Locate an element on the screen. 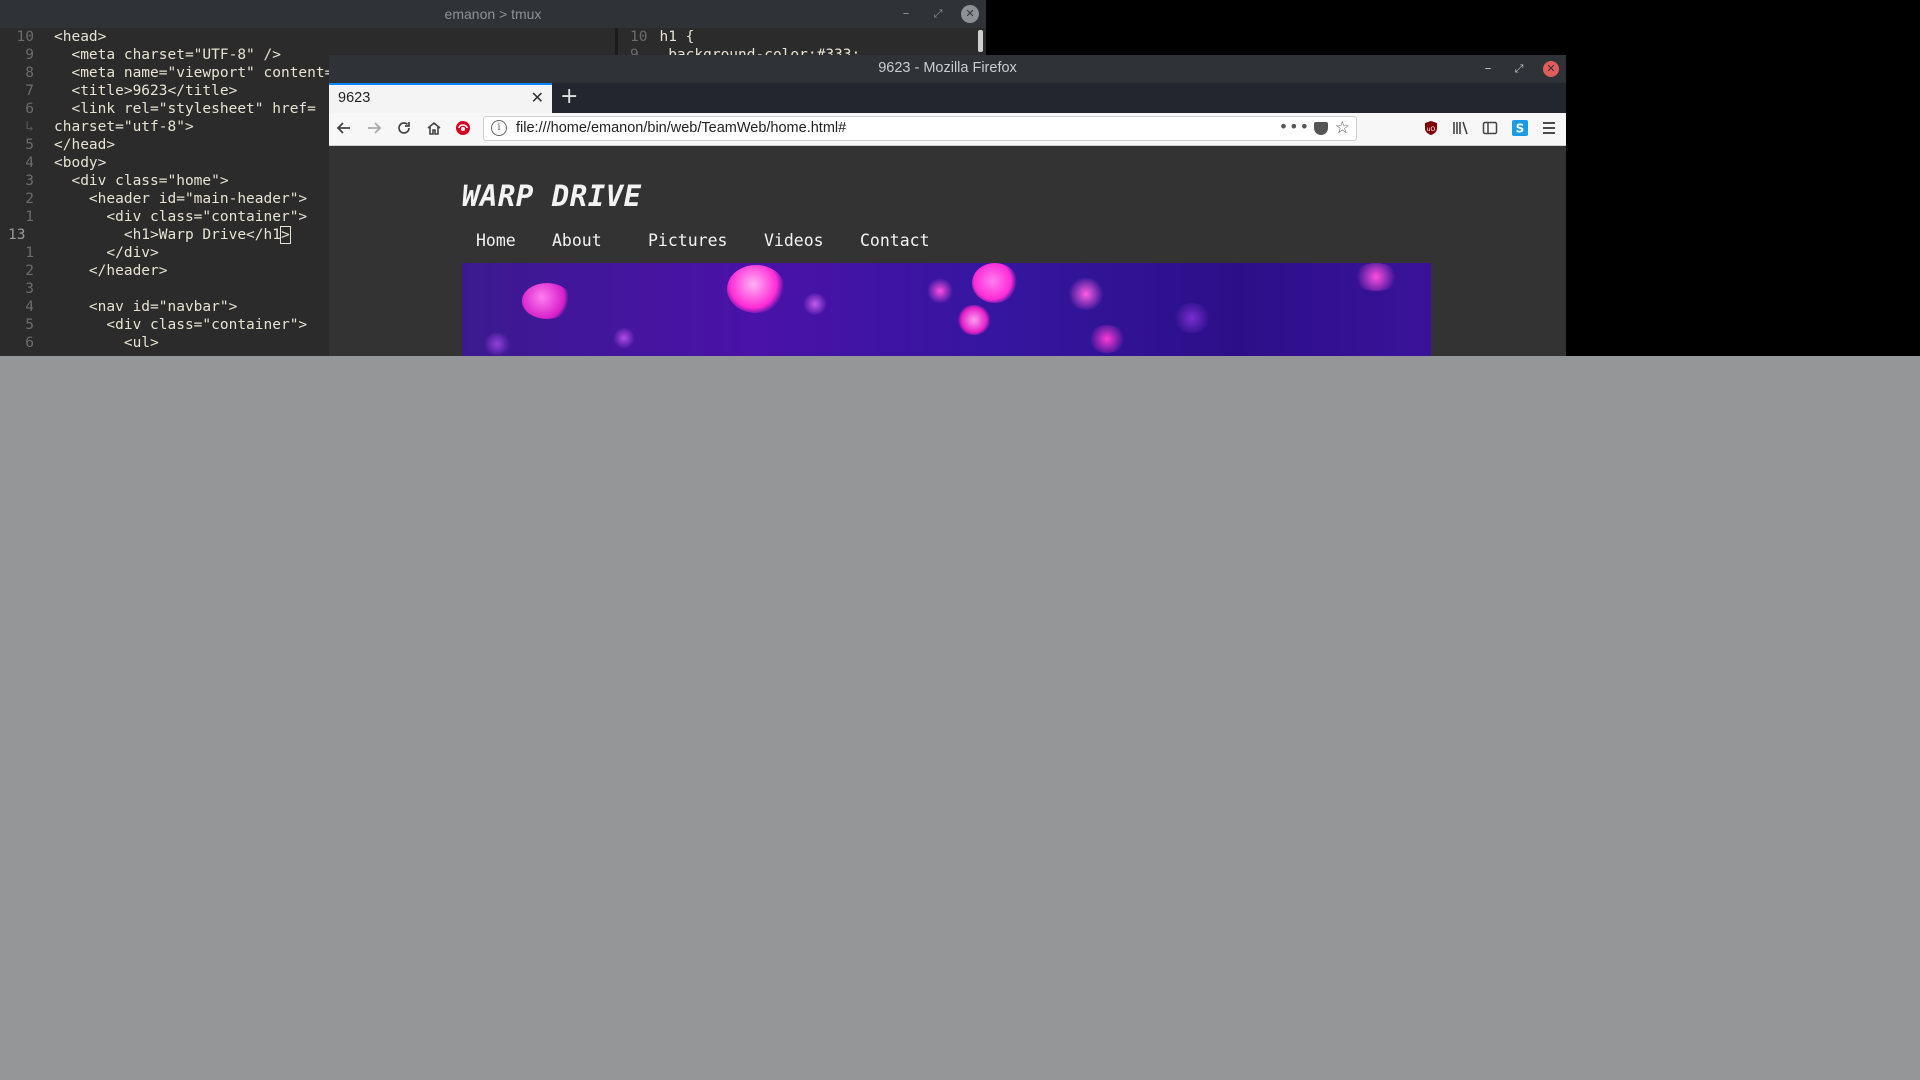  terminal-minimize-button: – is located at coordinates (906, 14).